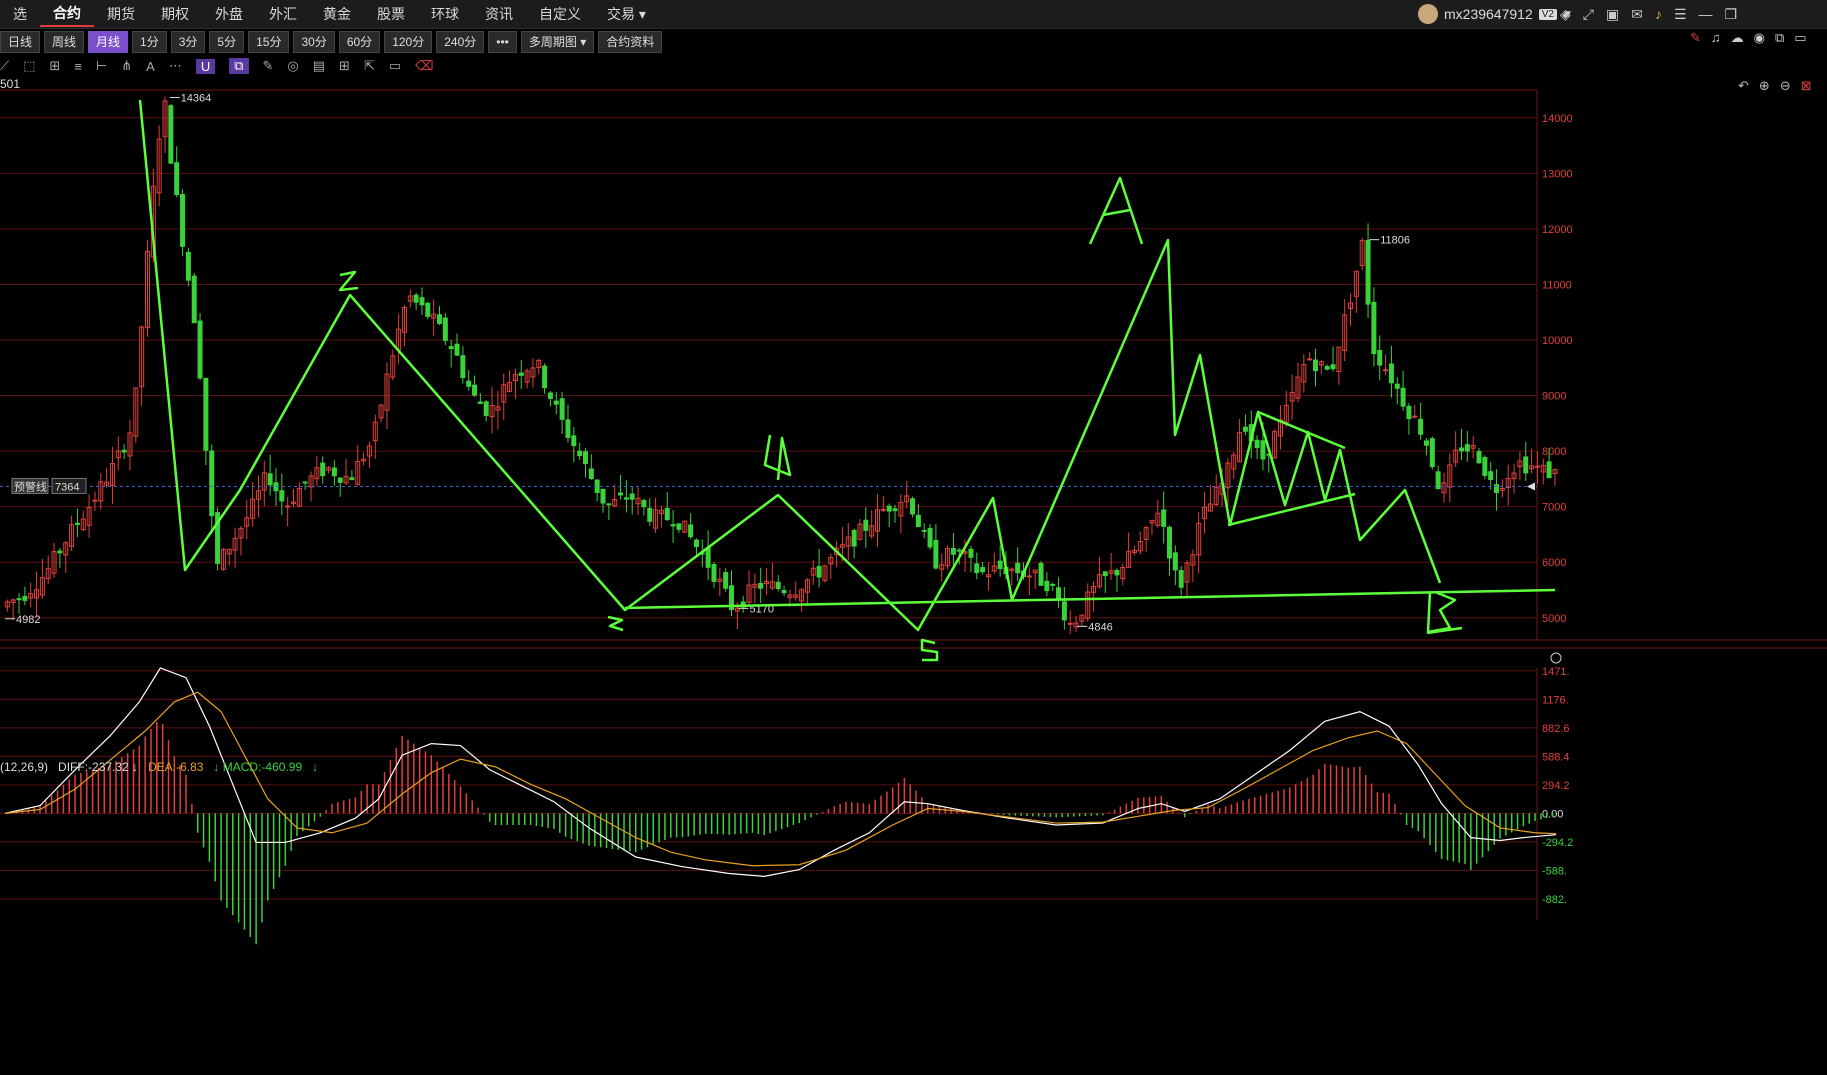 The image size is (1827, 1075). Describe the element at coordinates (1301, 430) in the screenshot. I see `triangle-upper-line` at that location.